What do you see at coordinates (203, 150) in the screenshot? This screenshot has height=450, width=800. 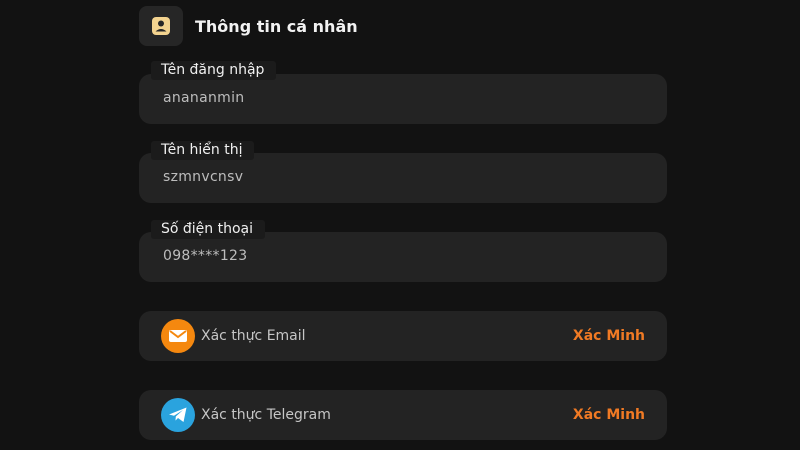 I see `display-name-label: Tên hiển thị` at bounding box center [203, 150].